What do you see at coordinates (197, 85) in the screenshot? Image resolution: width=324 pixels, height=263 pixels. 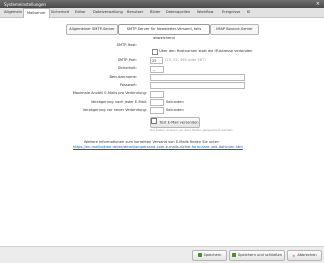 I see `password-input` at bounding box center [197, 85].